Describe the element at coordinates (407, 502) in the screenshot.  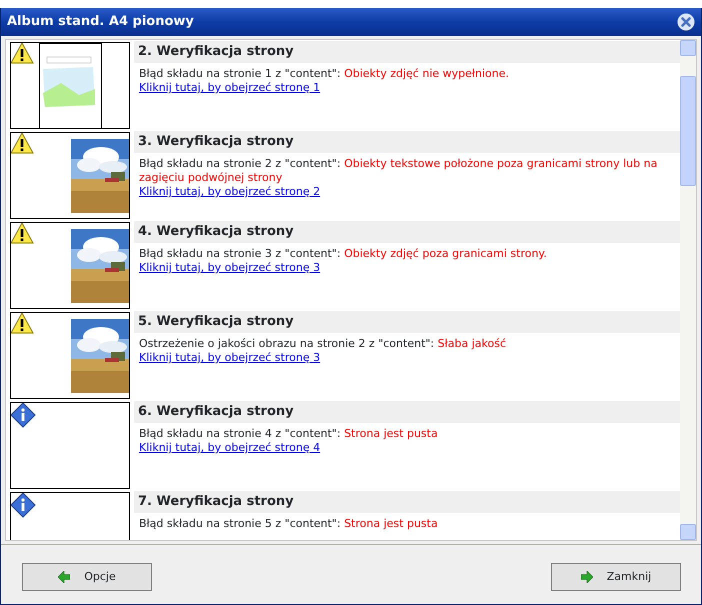
I see `entry-title: 7. Weryfikacja strony` at that location.